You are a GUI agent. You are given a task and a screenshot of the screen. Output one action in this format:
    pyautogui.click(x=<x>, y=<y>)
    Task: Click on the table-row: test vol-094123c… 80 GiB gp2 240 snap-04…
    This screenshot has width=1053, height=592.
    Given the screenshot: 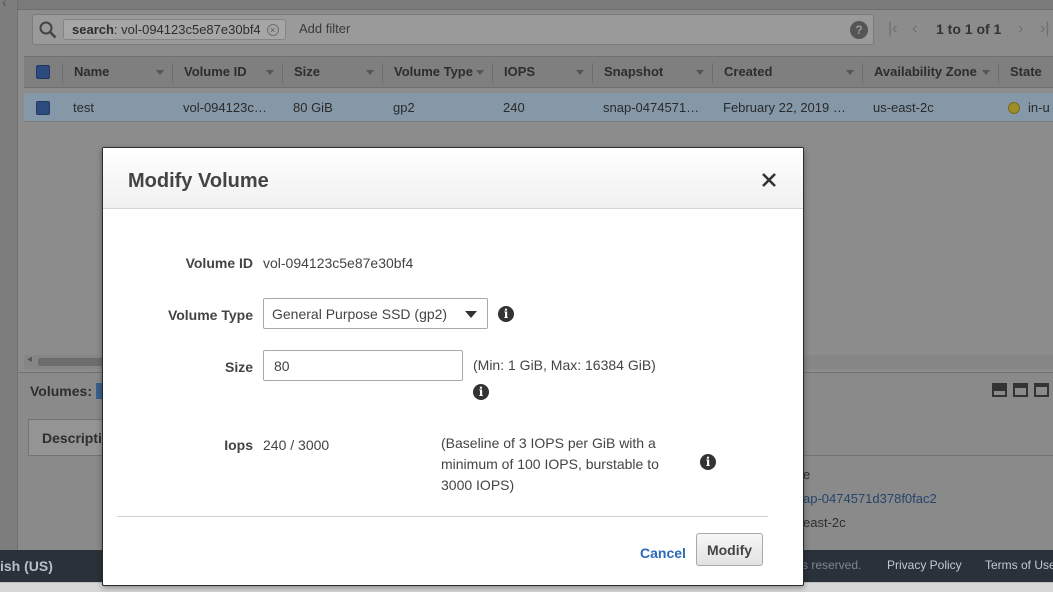 What is the action you would take?
    pyautogui.click(x=538, y=107)
    